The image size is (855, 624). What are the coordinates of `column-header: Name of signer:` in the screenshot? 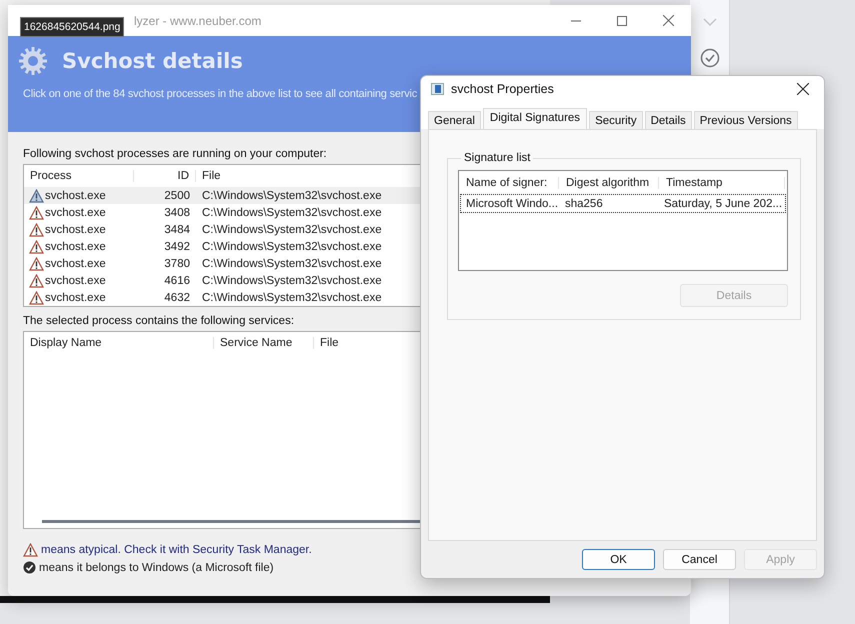 It's located at (509, 183).